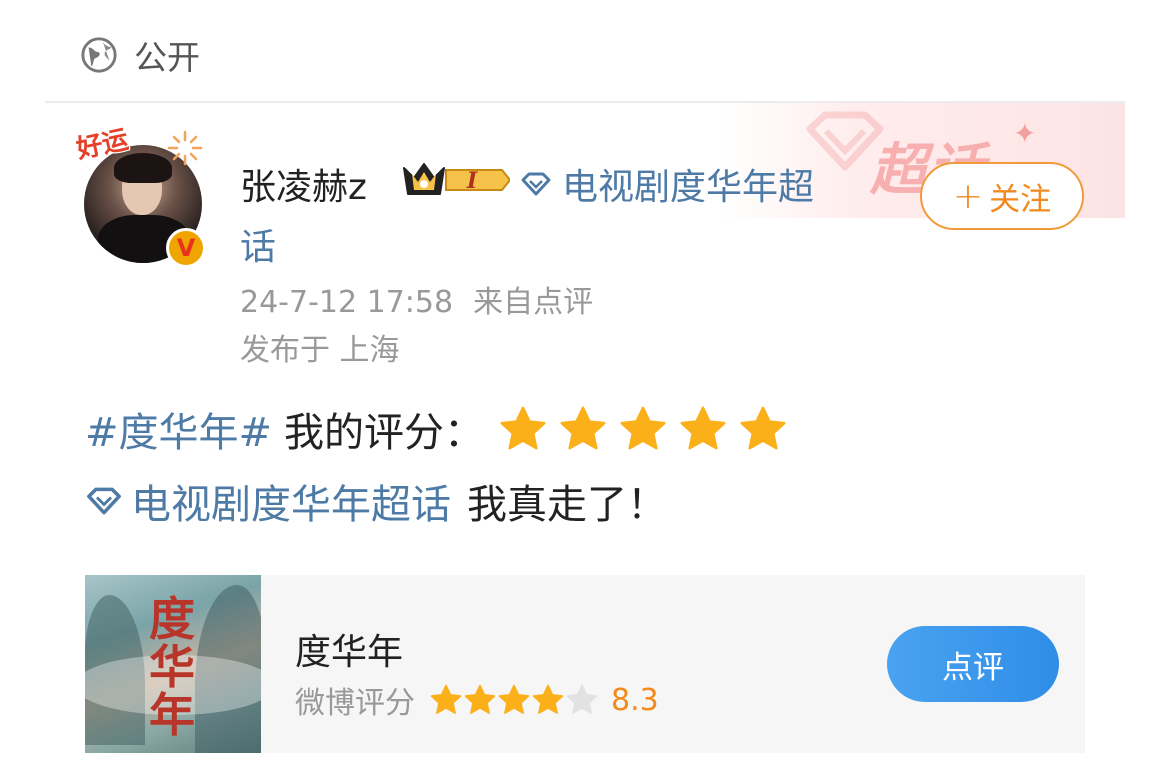  What do you see at coordinates (291, 501) in the screenshot?
I see `super-topic-inline-link: 电视剧度华年超话` at bounding box center [291, 501].